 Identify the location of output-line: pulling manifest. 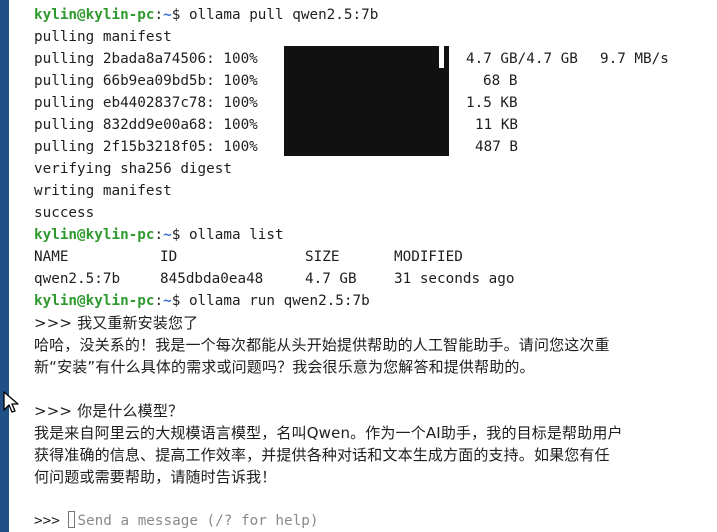
(103, 37).